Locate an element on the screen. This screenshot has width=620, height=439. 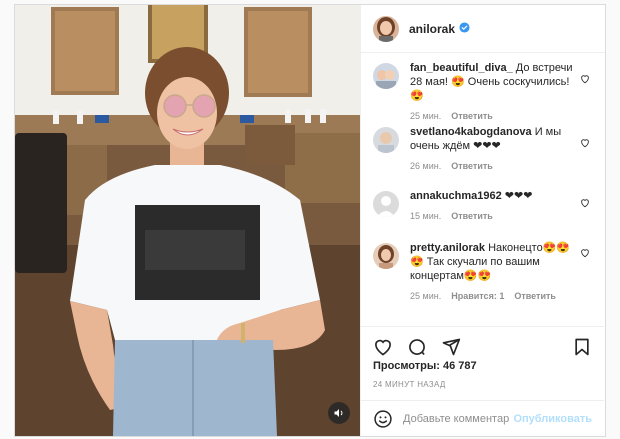
comment-username: fan_beautiful_diva_ is located at coordinates (461, 68).